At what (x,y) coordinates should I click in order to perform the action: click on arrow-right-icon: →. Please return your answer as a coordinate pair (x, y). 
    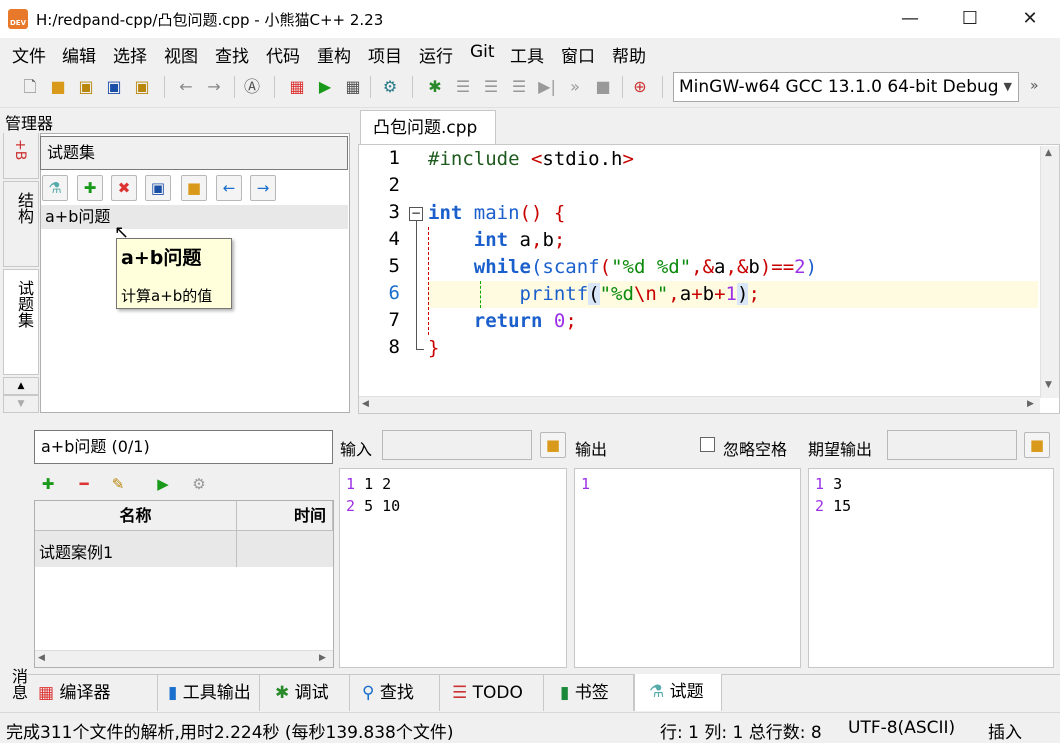
    Looking at the image, I should click on (263, 188).